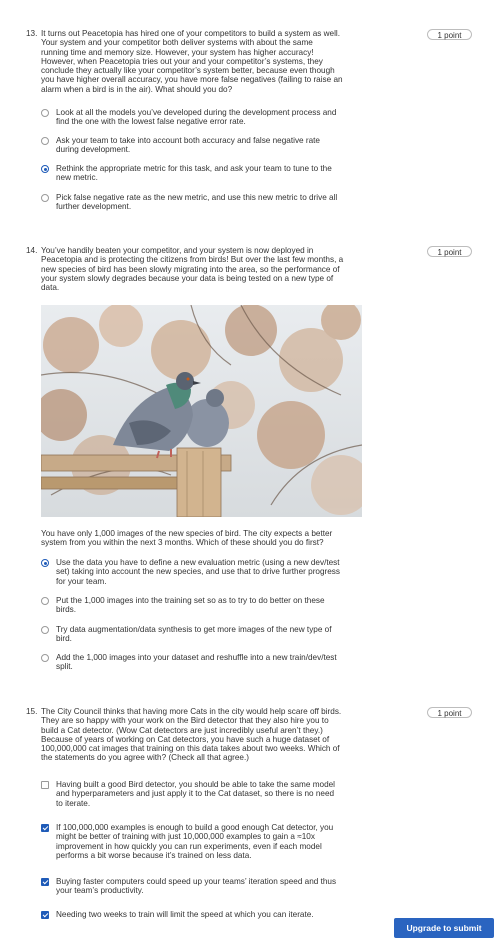 Image resolution: width=502 pixels, height=942 pixels. Describe the element at coordinates (94, 207) in the screenshot. I see `option-line: further development.` at that location.